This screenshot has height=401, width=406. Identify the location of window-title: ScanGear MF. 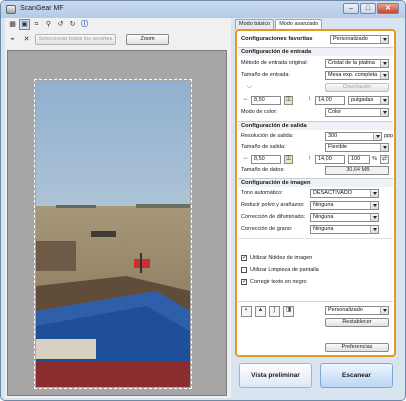
(42, 8).